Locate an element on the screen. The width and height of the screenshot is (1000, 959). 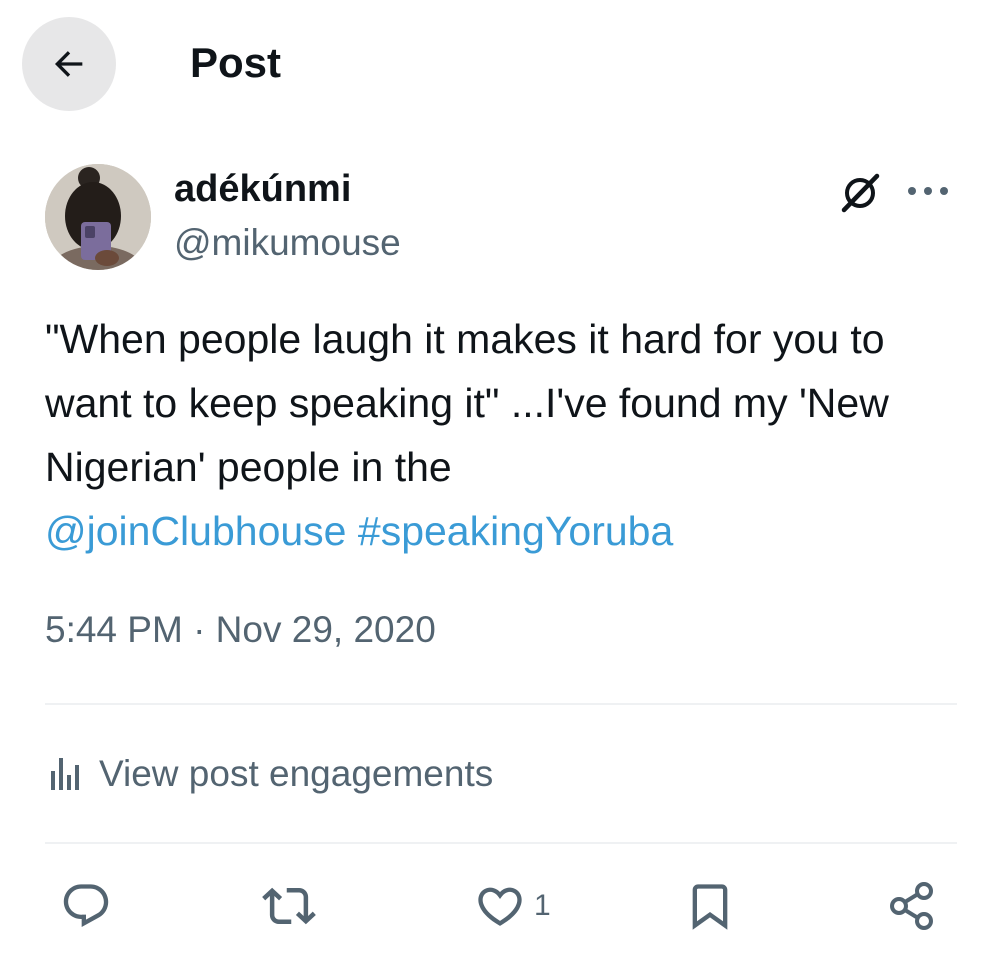
reply-button is located at coordinates (86, 906).